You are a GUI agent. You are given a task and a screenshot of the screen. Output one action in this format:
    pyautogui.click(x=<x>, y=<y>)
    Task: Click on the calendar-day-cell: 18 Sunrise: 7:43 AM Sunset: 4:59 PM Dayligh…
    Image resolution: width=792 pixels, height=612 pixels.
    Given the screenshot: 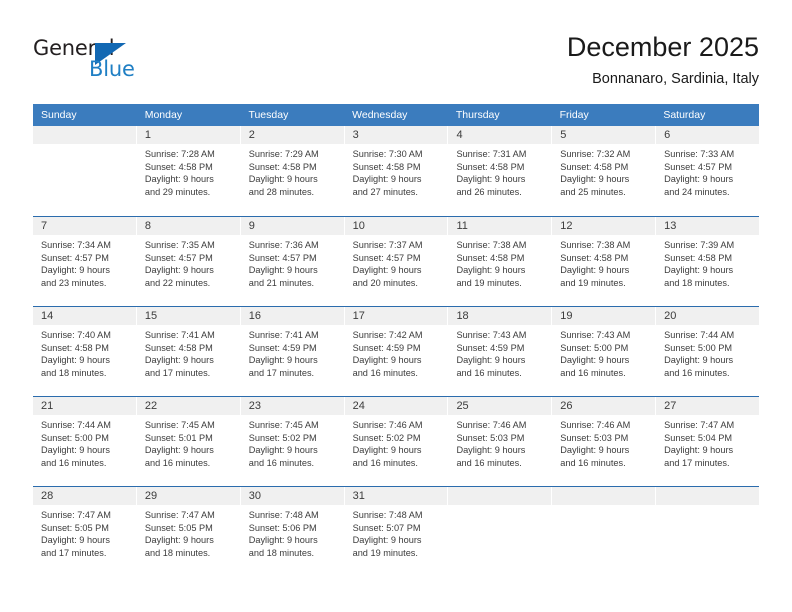 What is the action you would take?
    pyautogui.click(x=500, y=351)
    